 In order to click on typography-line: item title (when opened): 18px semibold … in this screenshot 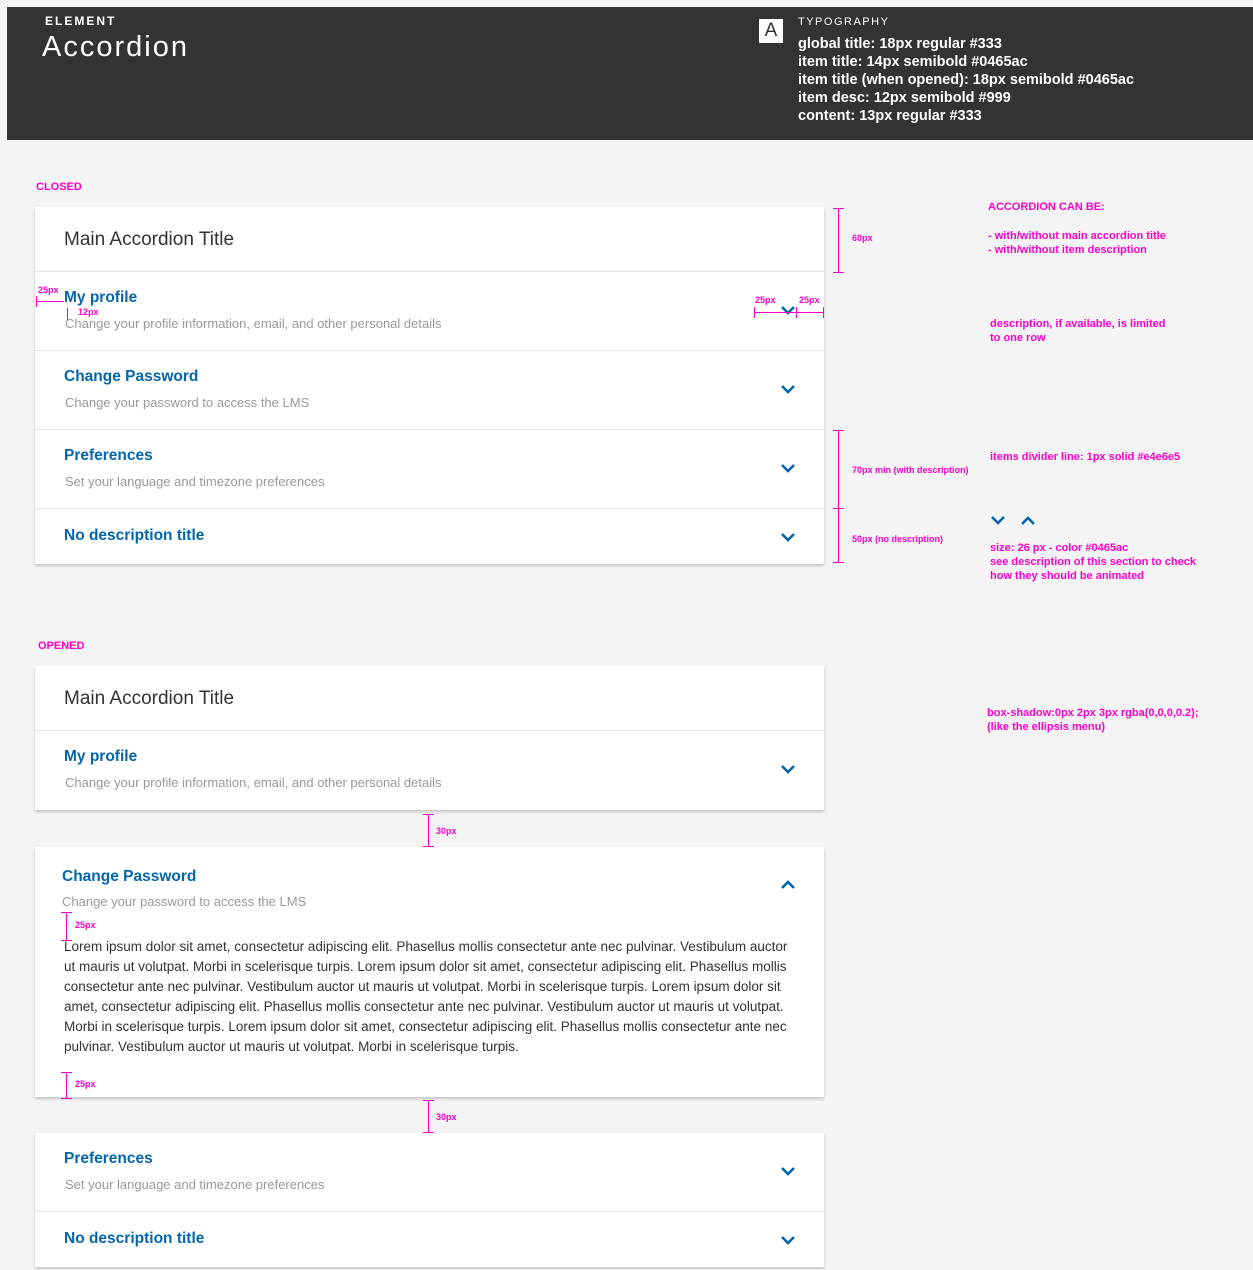, I will do `click(966, 80)`.